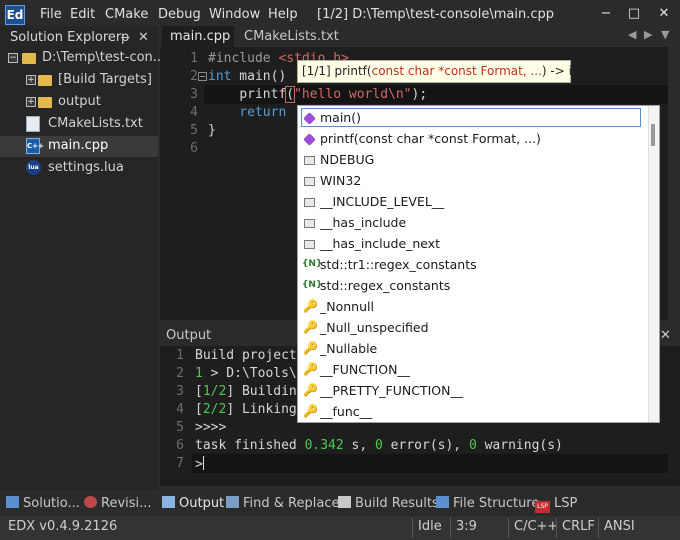  I want to click on tree-item-cmakelists: CMakeLists.txt, so click(79, 124).